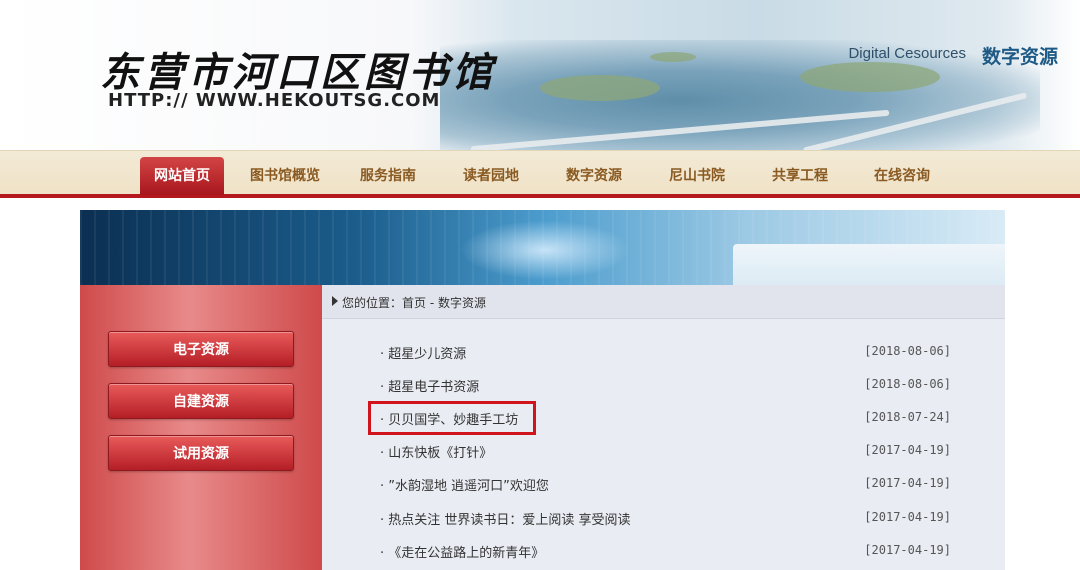  I want to click on main-nav: 网站首页 图书馆概览 服务指南 读者园地 数字资源 尼山书院 共享工程 在线咨询, so click(540, 174).